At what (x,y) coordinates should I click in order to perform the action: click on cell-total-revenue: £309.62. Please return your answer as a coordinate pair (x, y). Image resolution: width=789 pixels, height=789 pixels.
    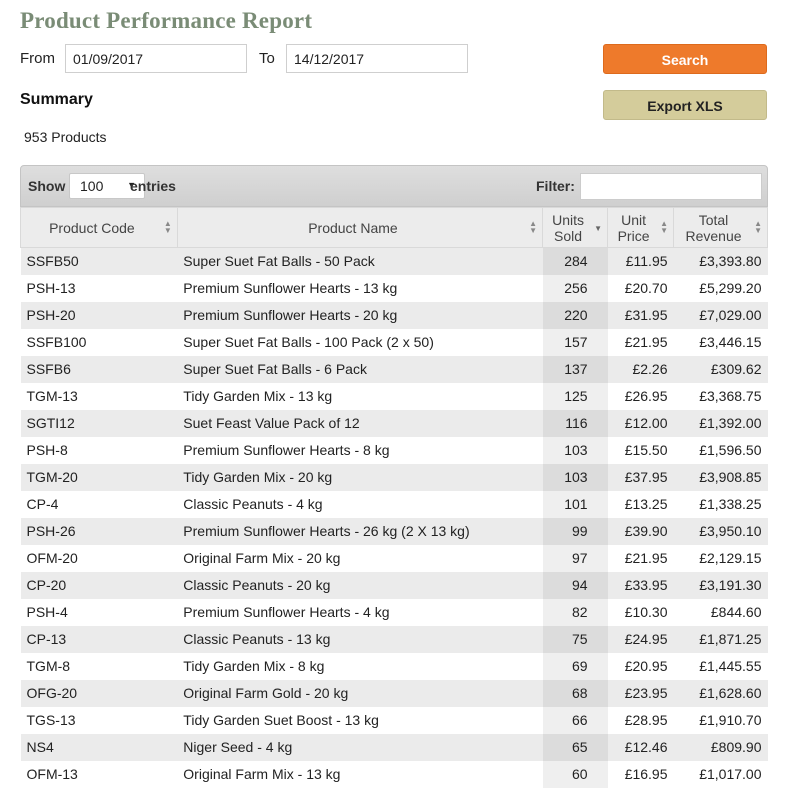
    Looking at the image, I should click on (720, 369).